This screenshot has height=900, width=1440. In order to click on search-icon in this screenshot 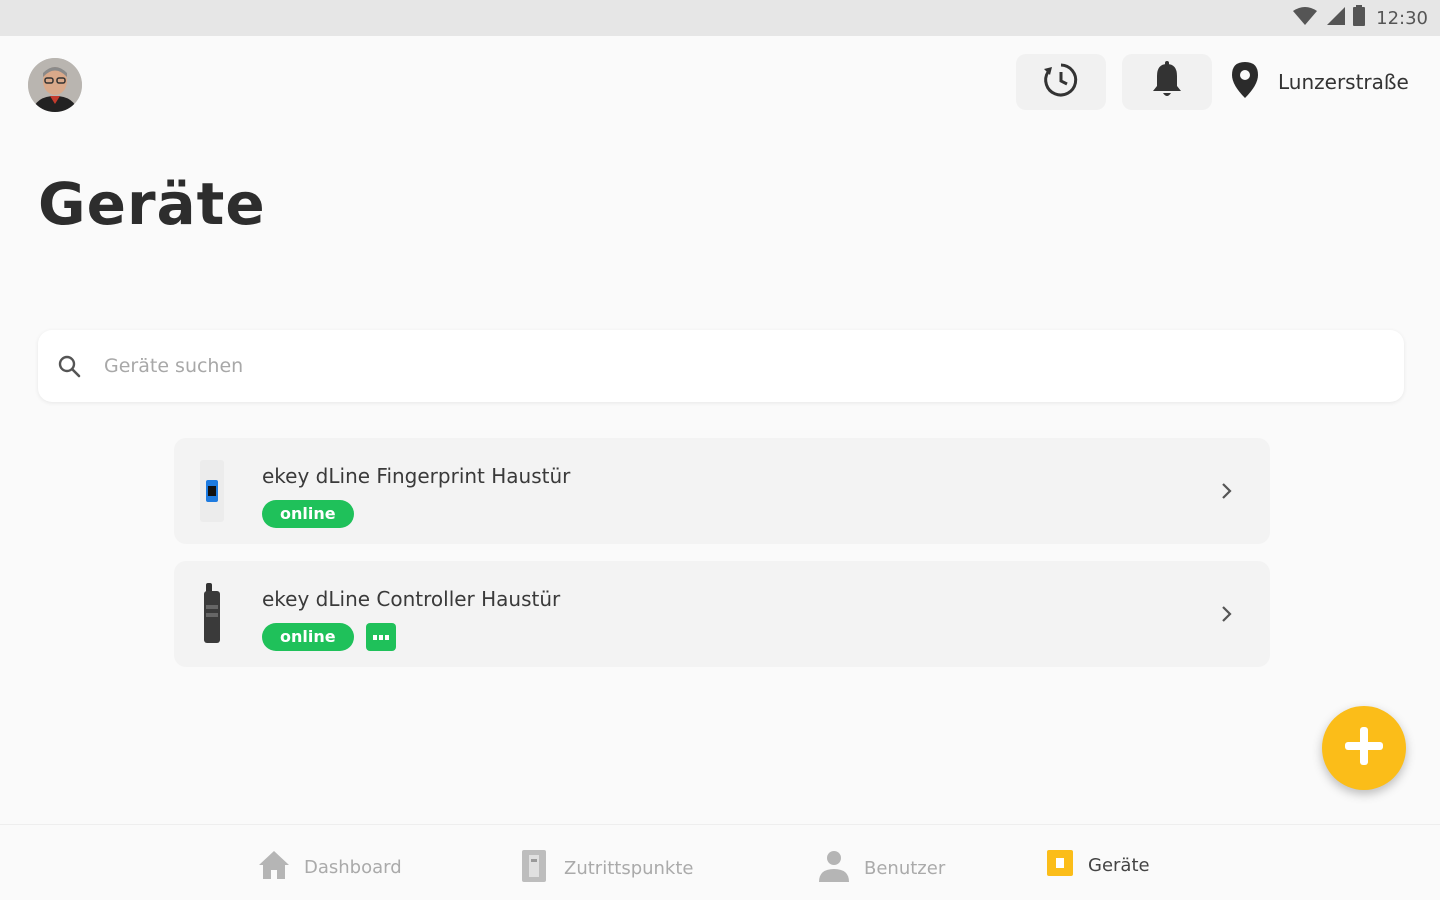, I will do `click(69, 366)`.